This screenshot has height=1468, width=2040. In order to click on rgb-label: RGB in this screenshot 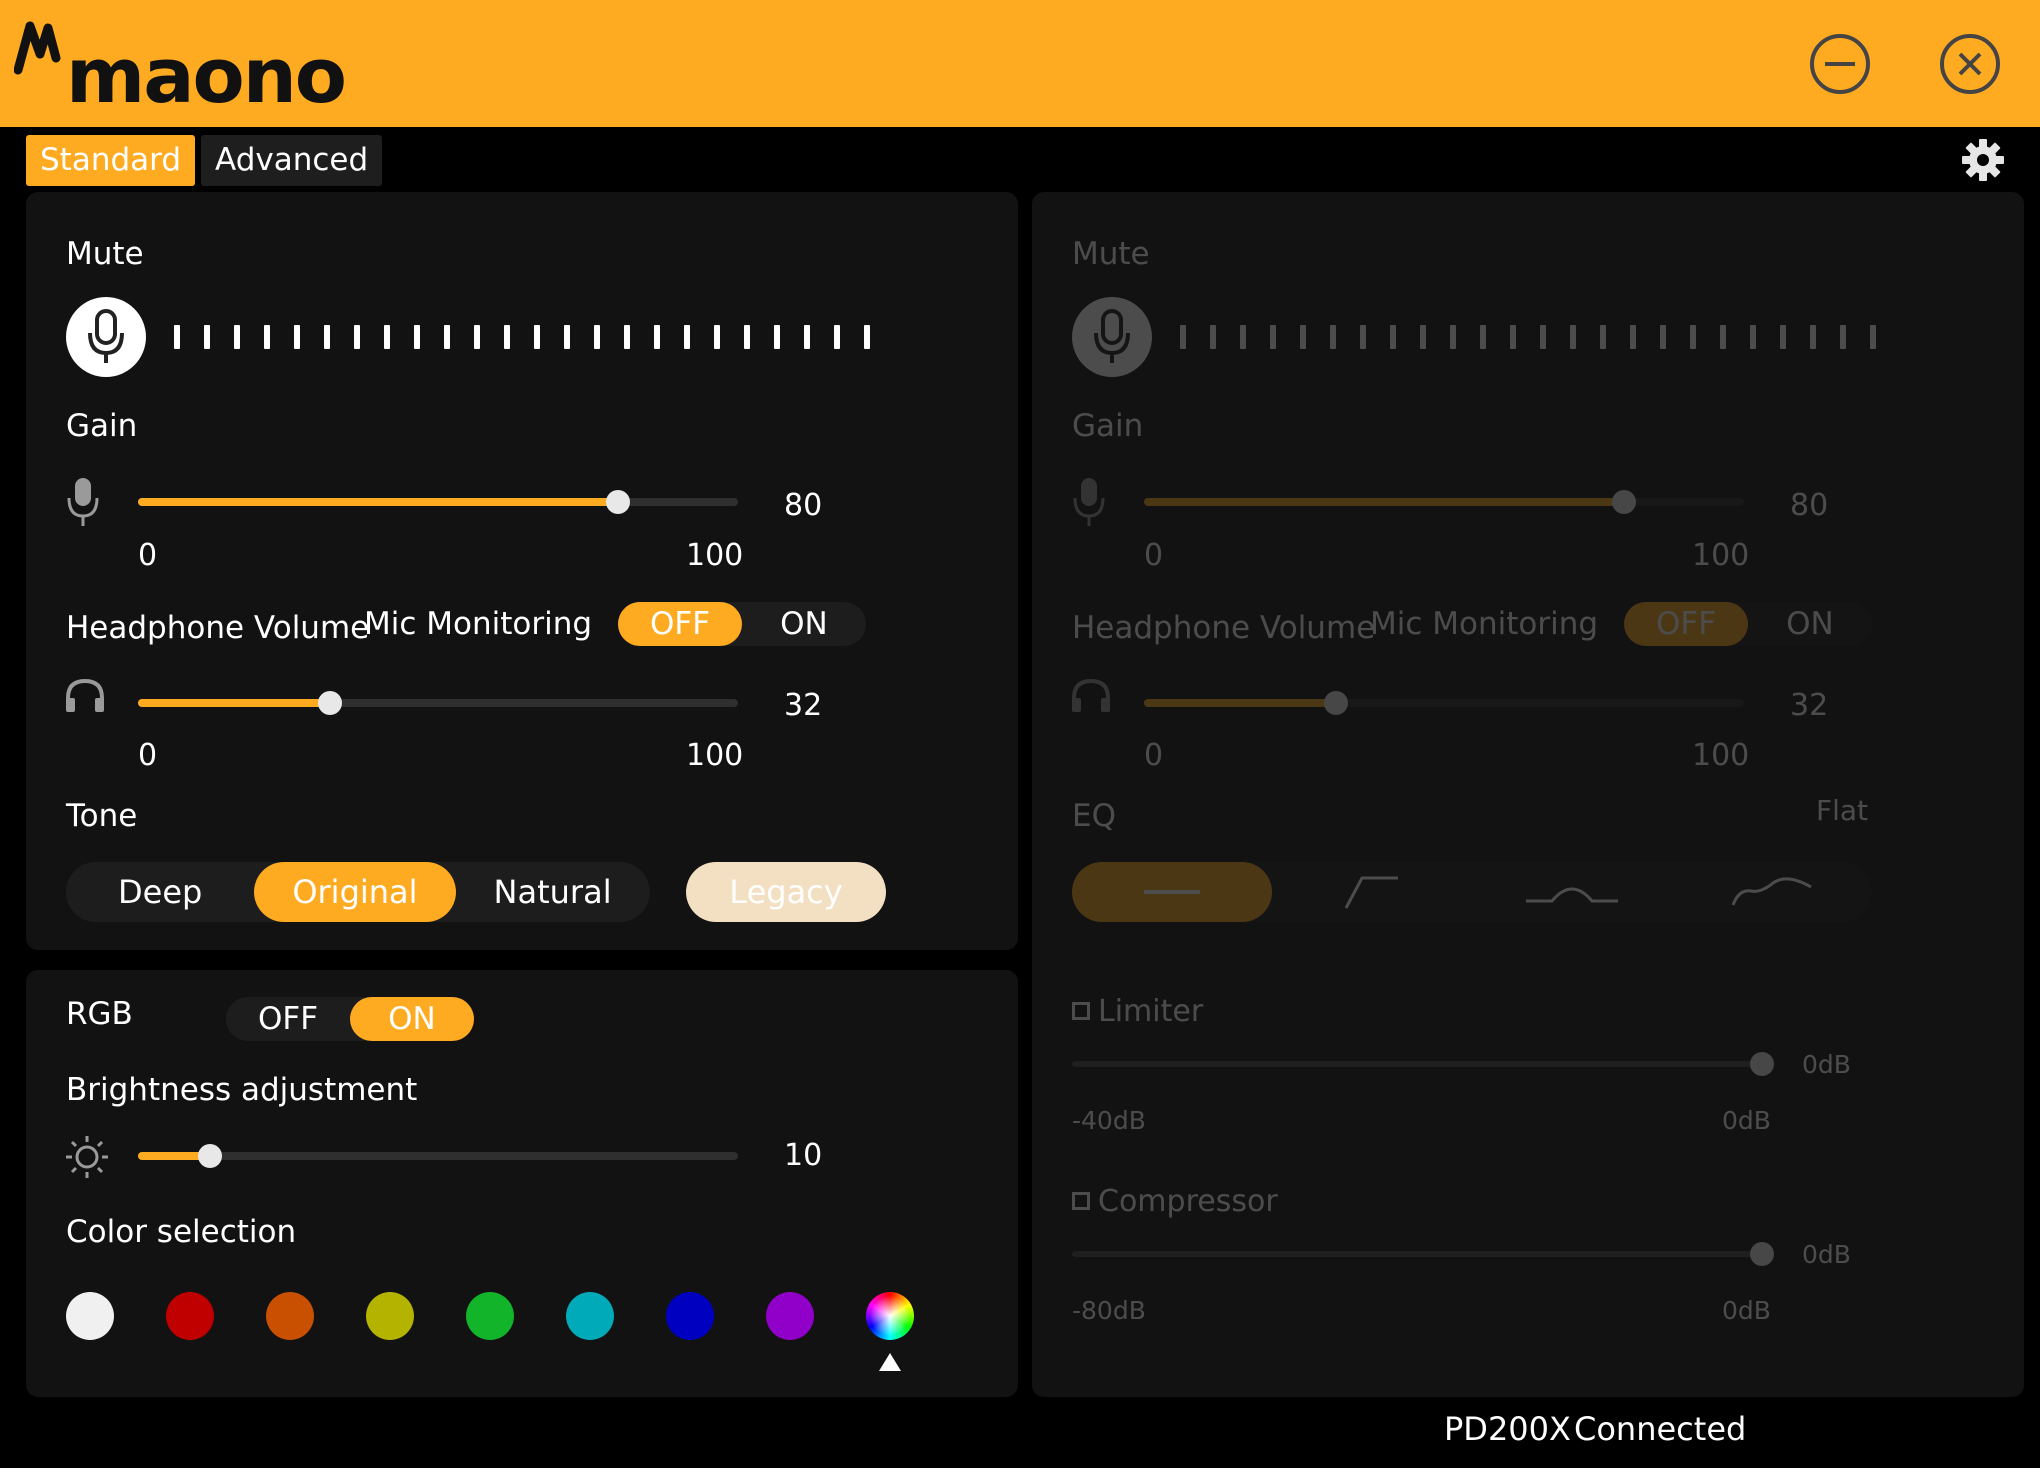, I will do `click(99, 1014)`.